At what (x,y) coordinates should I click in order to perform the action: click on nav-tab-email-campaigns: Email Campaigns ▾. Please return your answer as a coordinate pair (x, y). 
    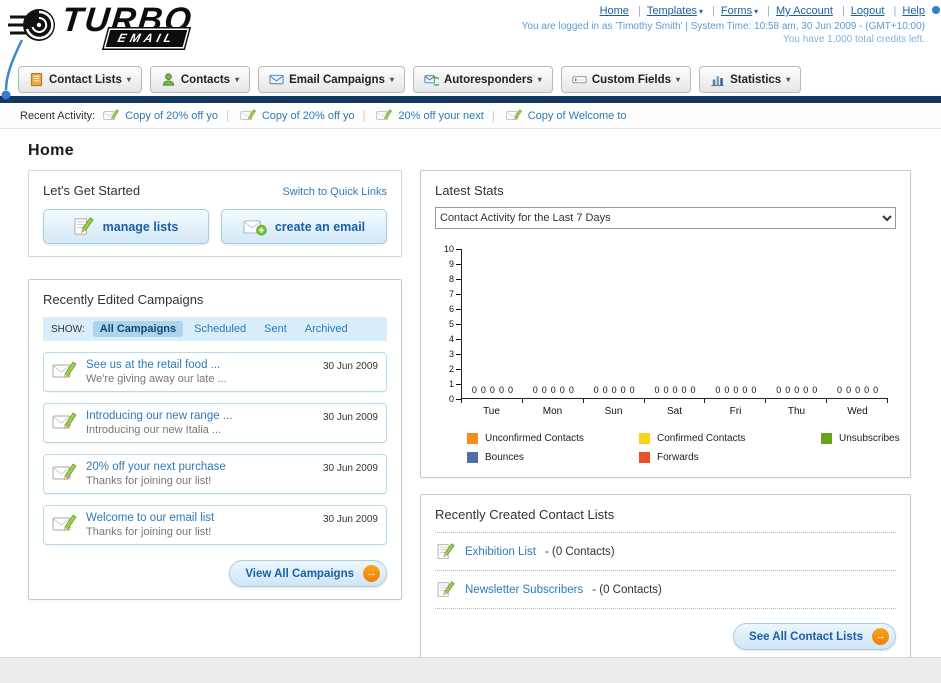
    Looking at the image, I should click on (331, 79).